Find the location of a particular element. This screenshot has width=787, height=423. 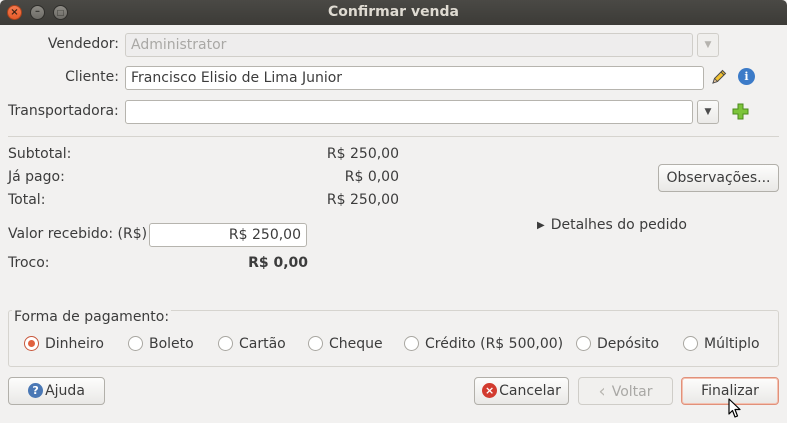

transportadora-label: Transportadora: is located at coordinates (63, 111).